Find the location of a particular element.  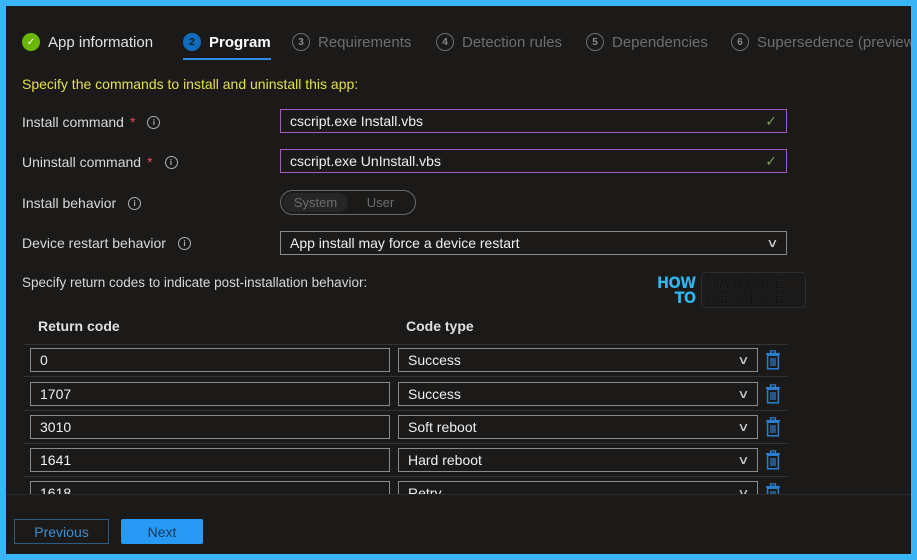

install-behavior-label: Install behavior i is located at coordinates (82, 203).